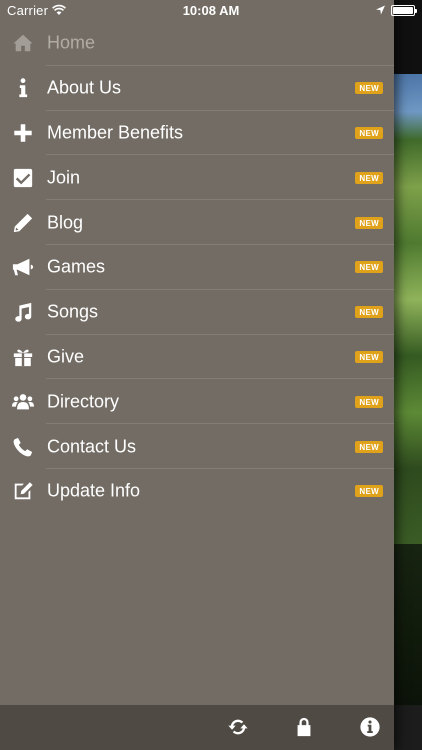  What do you see at coordinates (197, 312) in the screenshot?
I see `menu-item-songs: Songs NEW` at bounding box center [197, 312].